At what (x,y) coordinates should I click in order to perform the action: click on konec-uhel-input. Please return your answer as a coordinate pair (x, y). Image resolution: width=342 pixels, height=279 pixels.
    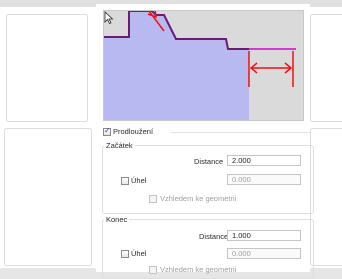
    Looking at the image, I should click on (264, 253).